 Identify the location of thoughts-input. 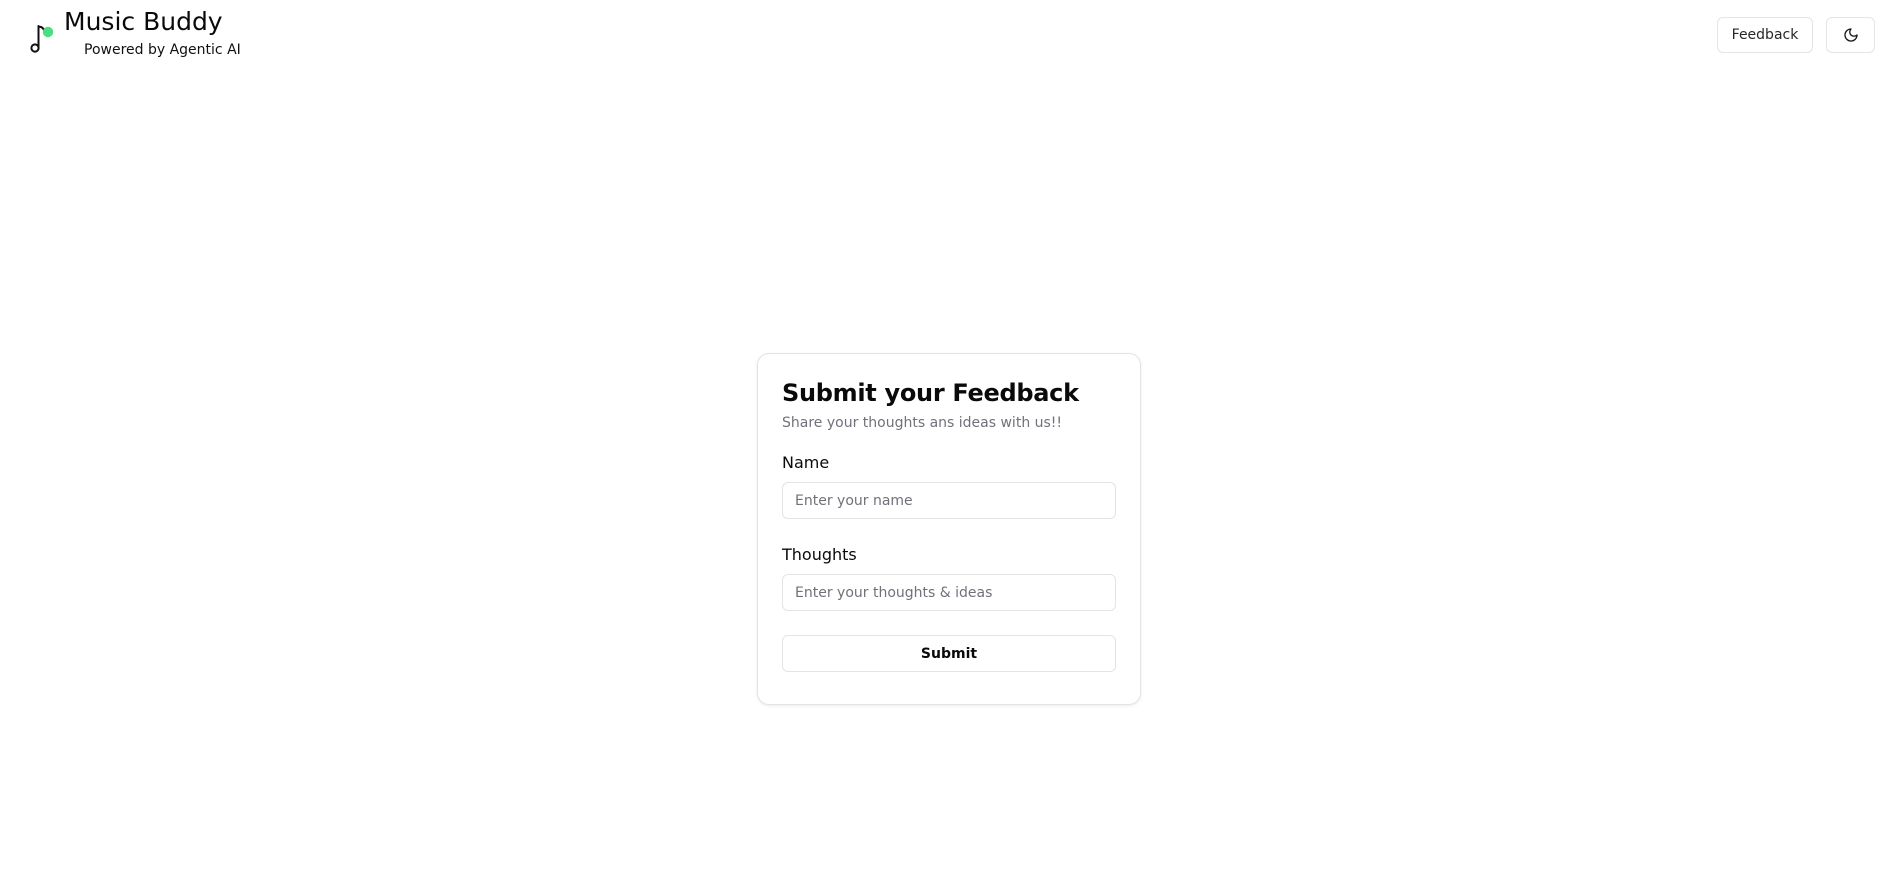
(949, 592).